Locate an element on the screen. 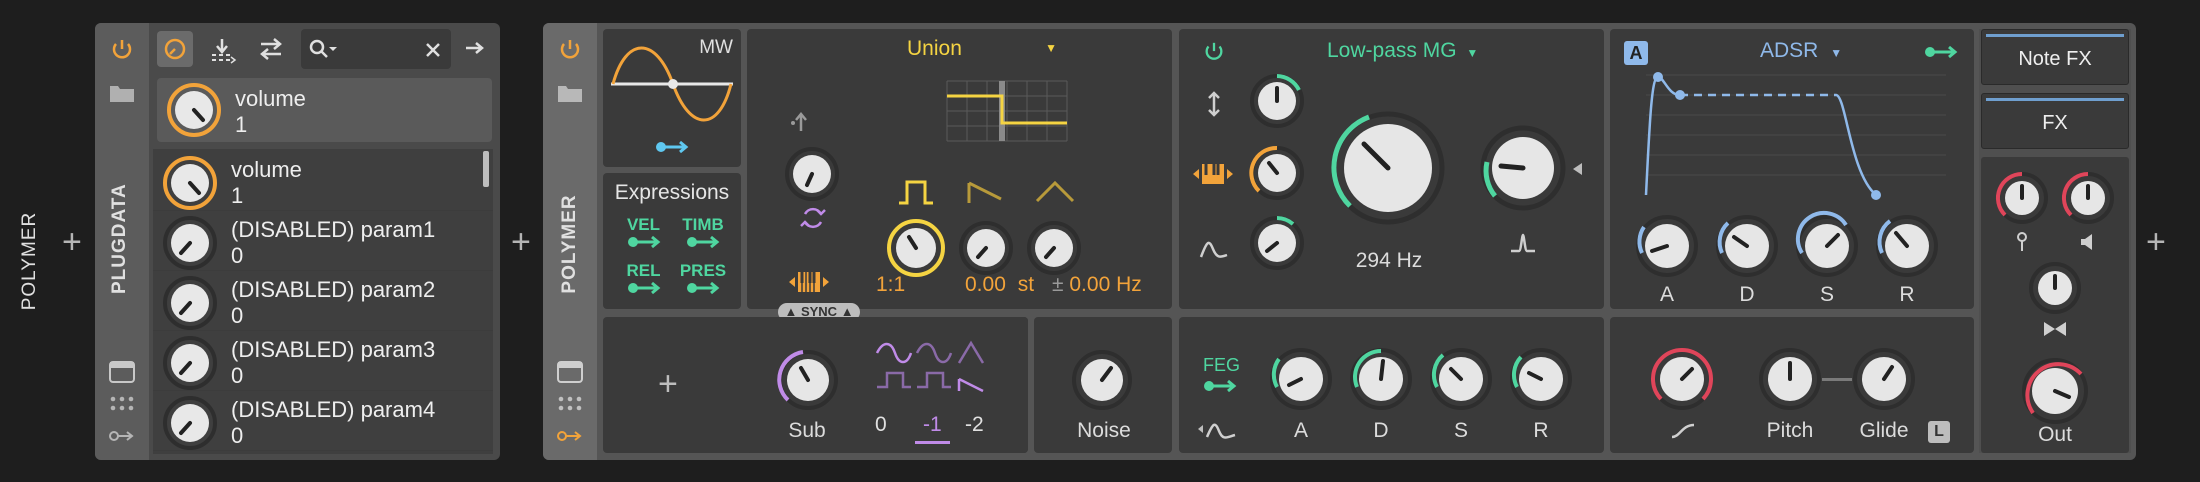 Image resolution: width=2200 pixels, height=482 pixels. sub-level-knob is located at coordinates (808, 380).